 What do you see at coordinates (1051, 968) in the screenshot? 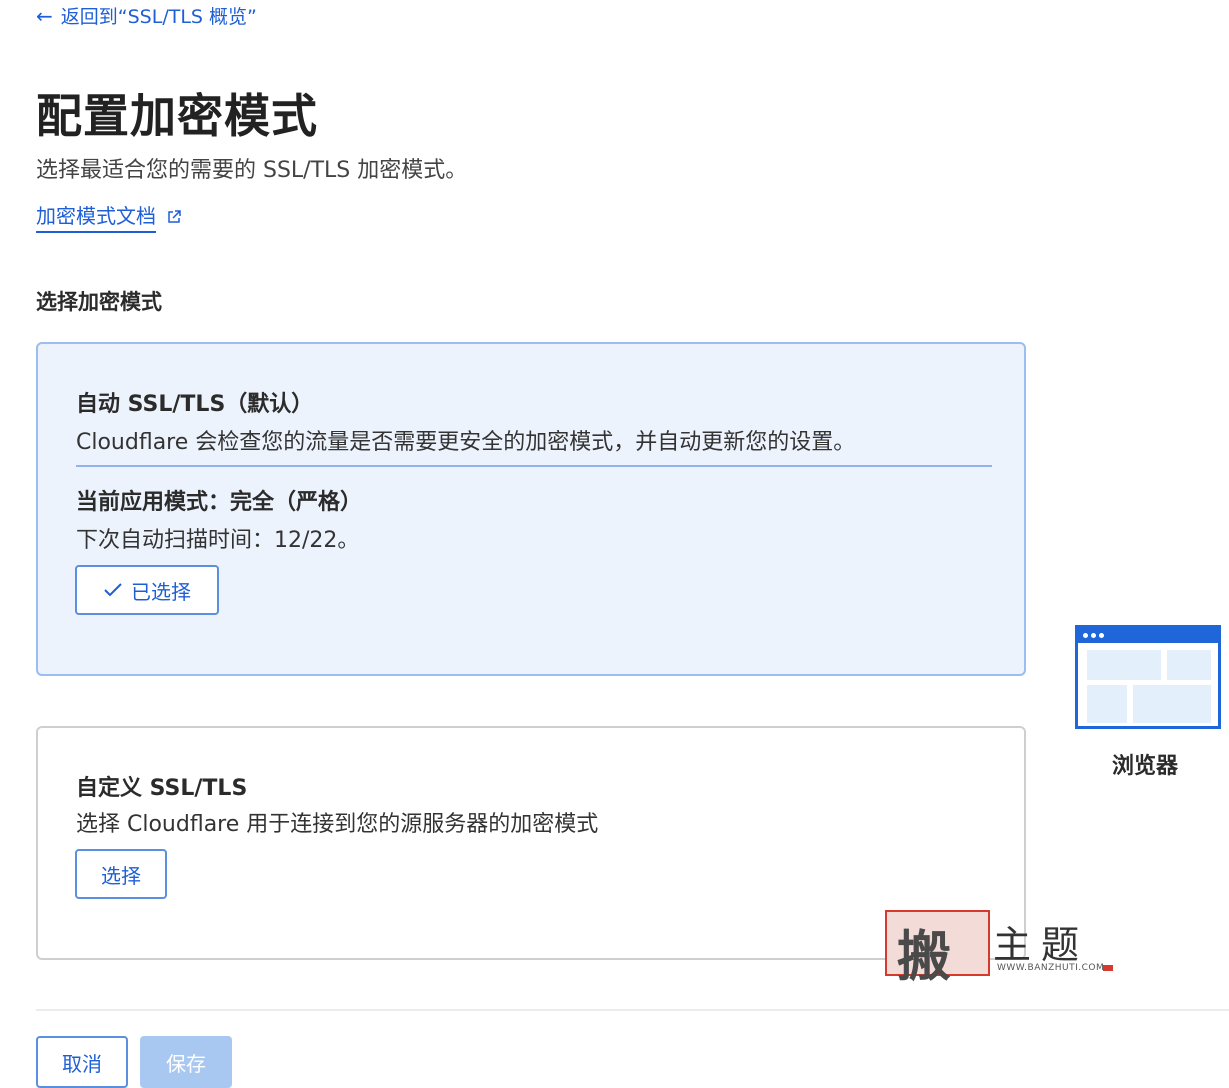
I see `watermark-url: WWW.BANZHUTI.COM` at bounding box center [1051, 968].